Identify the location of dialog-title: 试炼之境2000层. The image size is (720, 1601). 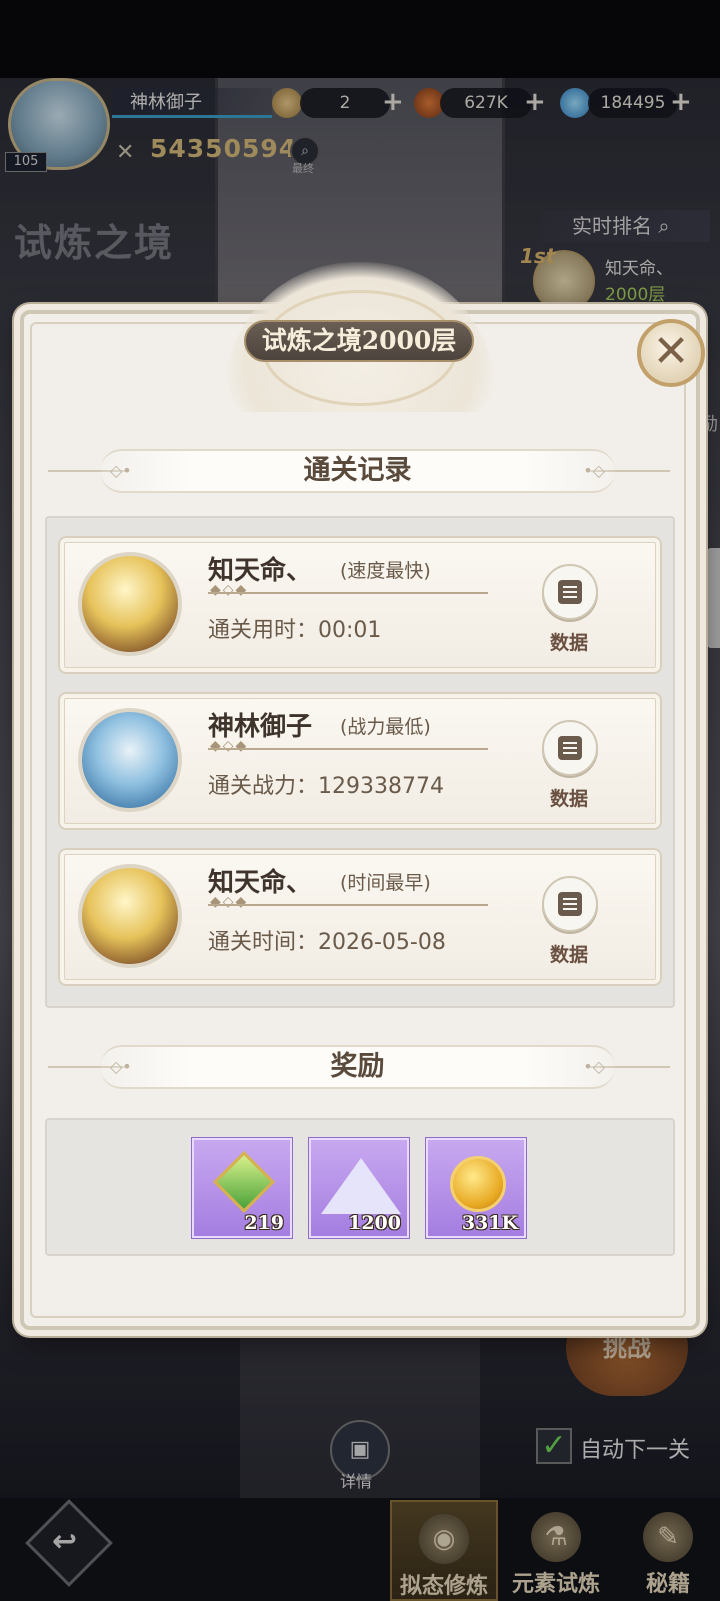
(359, 341).